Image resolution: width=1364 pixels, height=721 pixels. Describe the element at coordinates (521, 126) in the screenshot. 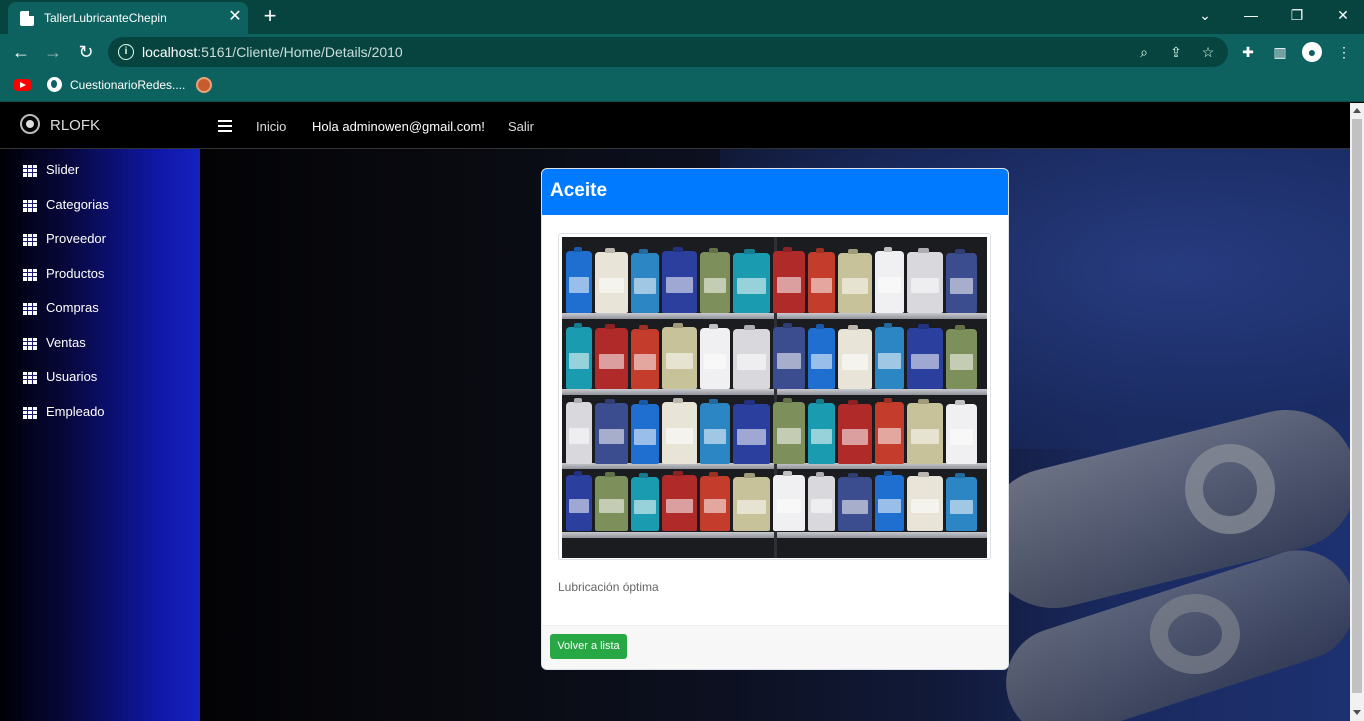

I see `nav-link-logout: Salir` at that location.